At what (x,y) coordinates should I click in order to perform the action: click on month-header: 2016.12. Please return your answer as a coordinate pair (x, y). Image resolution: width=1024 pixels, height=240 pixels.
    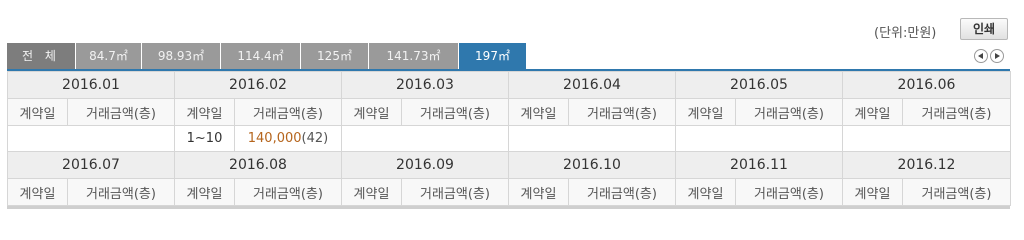
    Looking at the image, I should click on (926, 165).